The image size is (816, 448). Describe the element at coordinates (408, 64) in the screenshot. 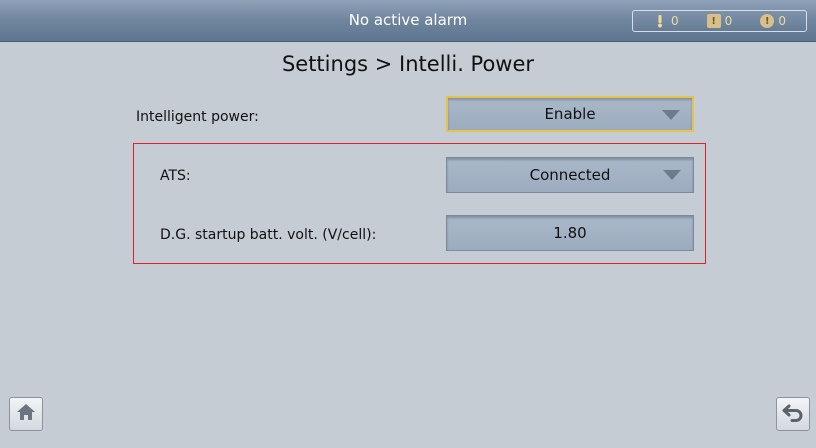

I see `page-title: Settings > Intelli. Power` at that location.